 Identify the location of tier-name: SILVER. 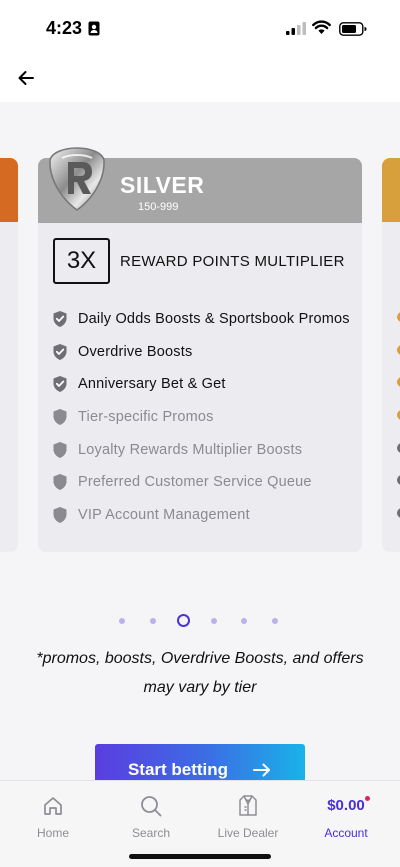
(162, 185).